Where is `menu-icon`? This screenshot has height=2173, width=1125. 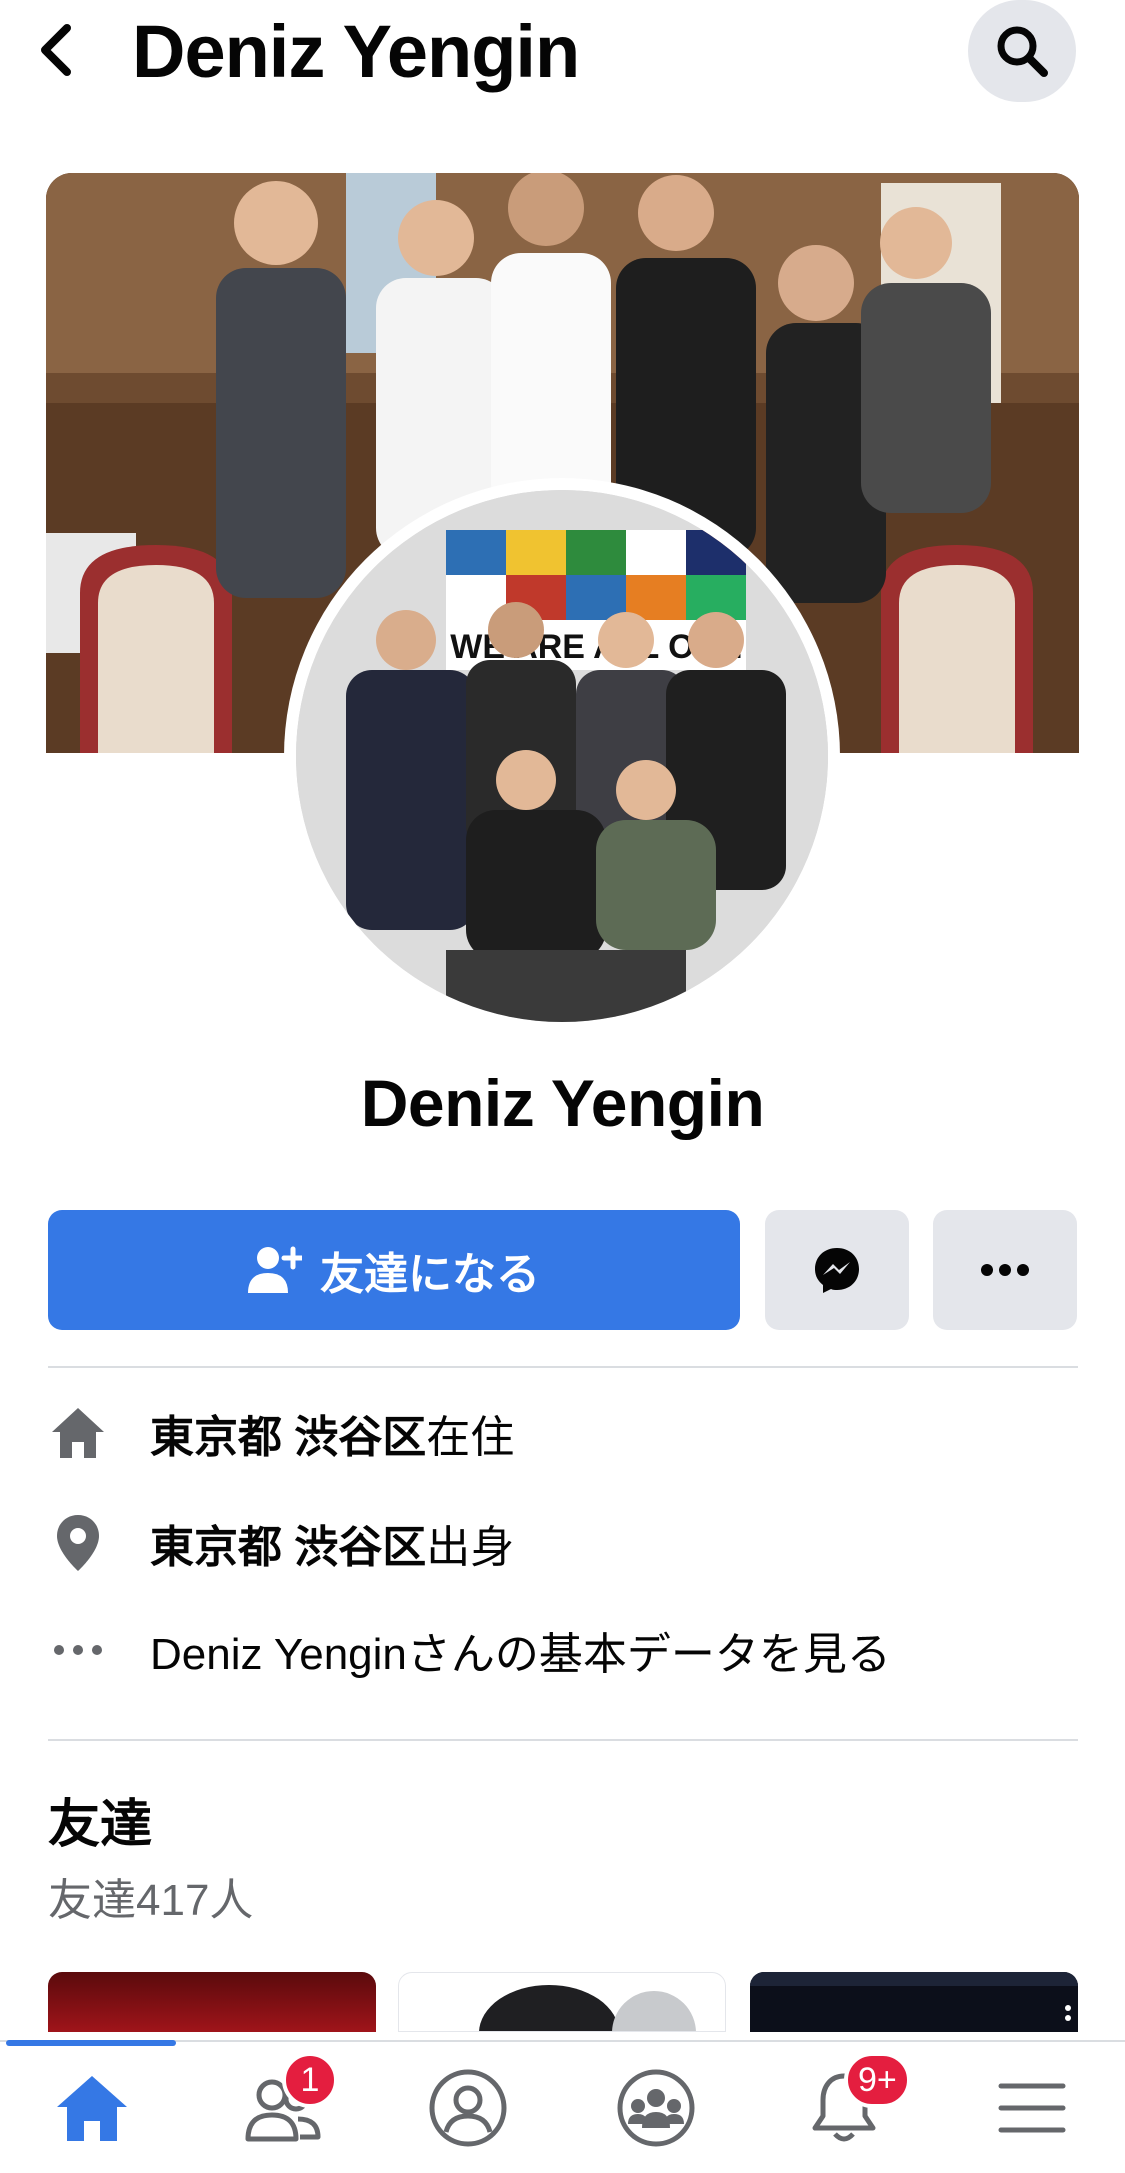 menu-icon is located at coordinates (1032, 2108).